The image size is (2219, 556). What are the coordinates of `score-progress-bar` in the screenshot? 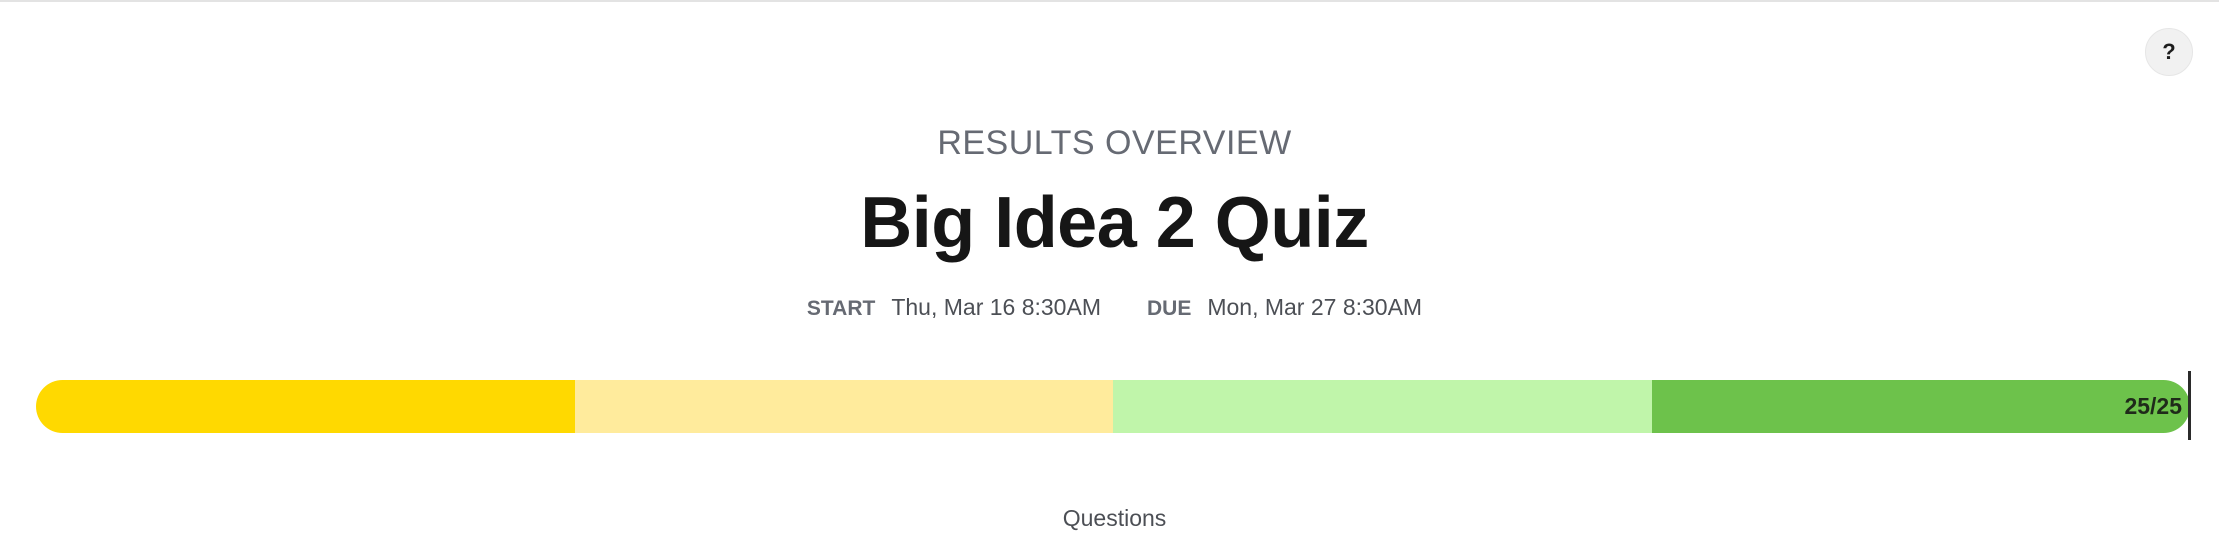 It's located at (1113, 406).